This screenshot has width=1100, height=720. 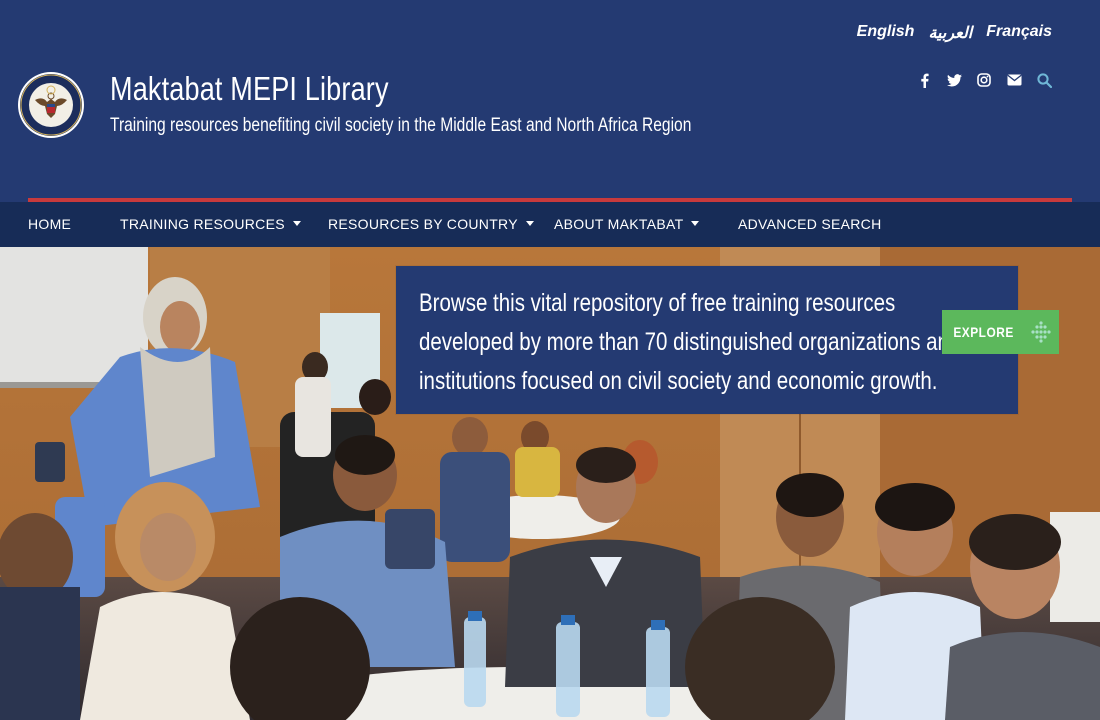 I want to click on nav-resources-by-country: RESOURCES BY COUNTRY, so click(x=431, y=224).